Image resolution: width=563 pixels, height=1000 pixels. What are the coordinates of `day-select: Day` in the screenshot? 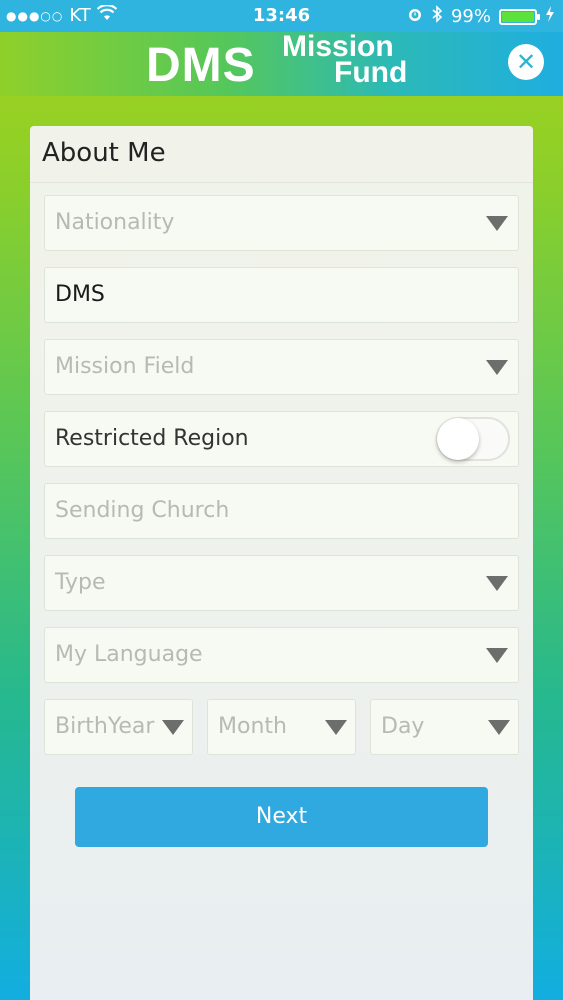 It's located at (444, 727).